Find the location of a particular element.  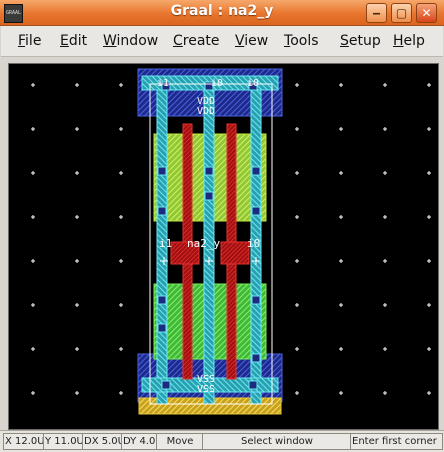

menu-create: Create is located at coordinates (196, 41).